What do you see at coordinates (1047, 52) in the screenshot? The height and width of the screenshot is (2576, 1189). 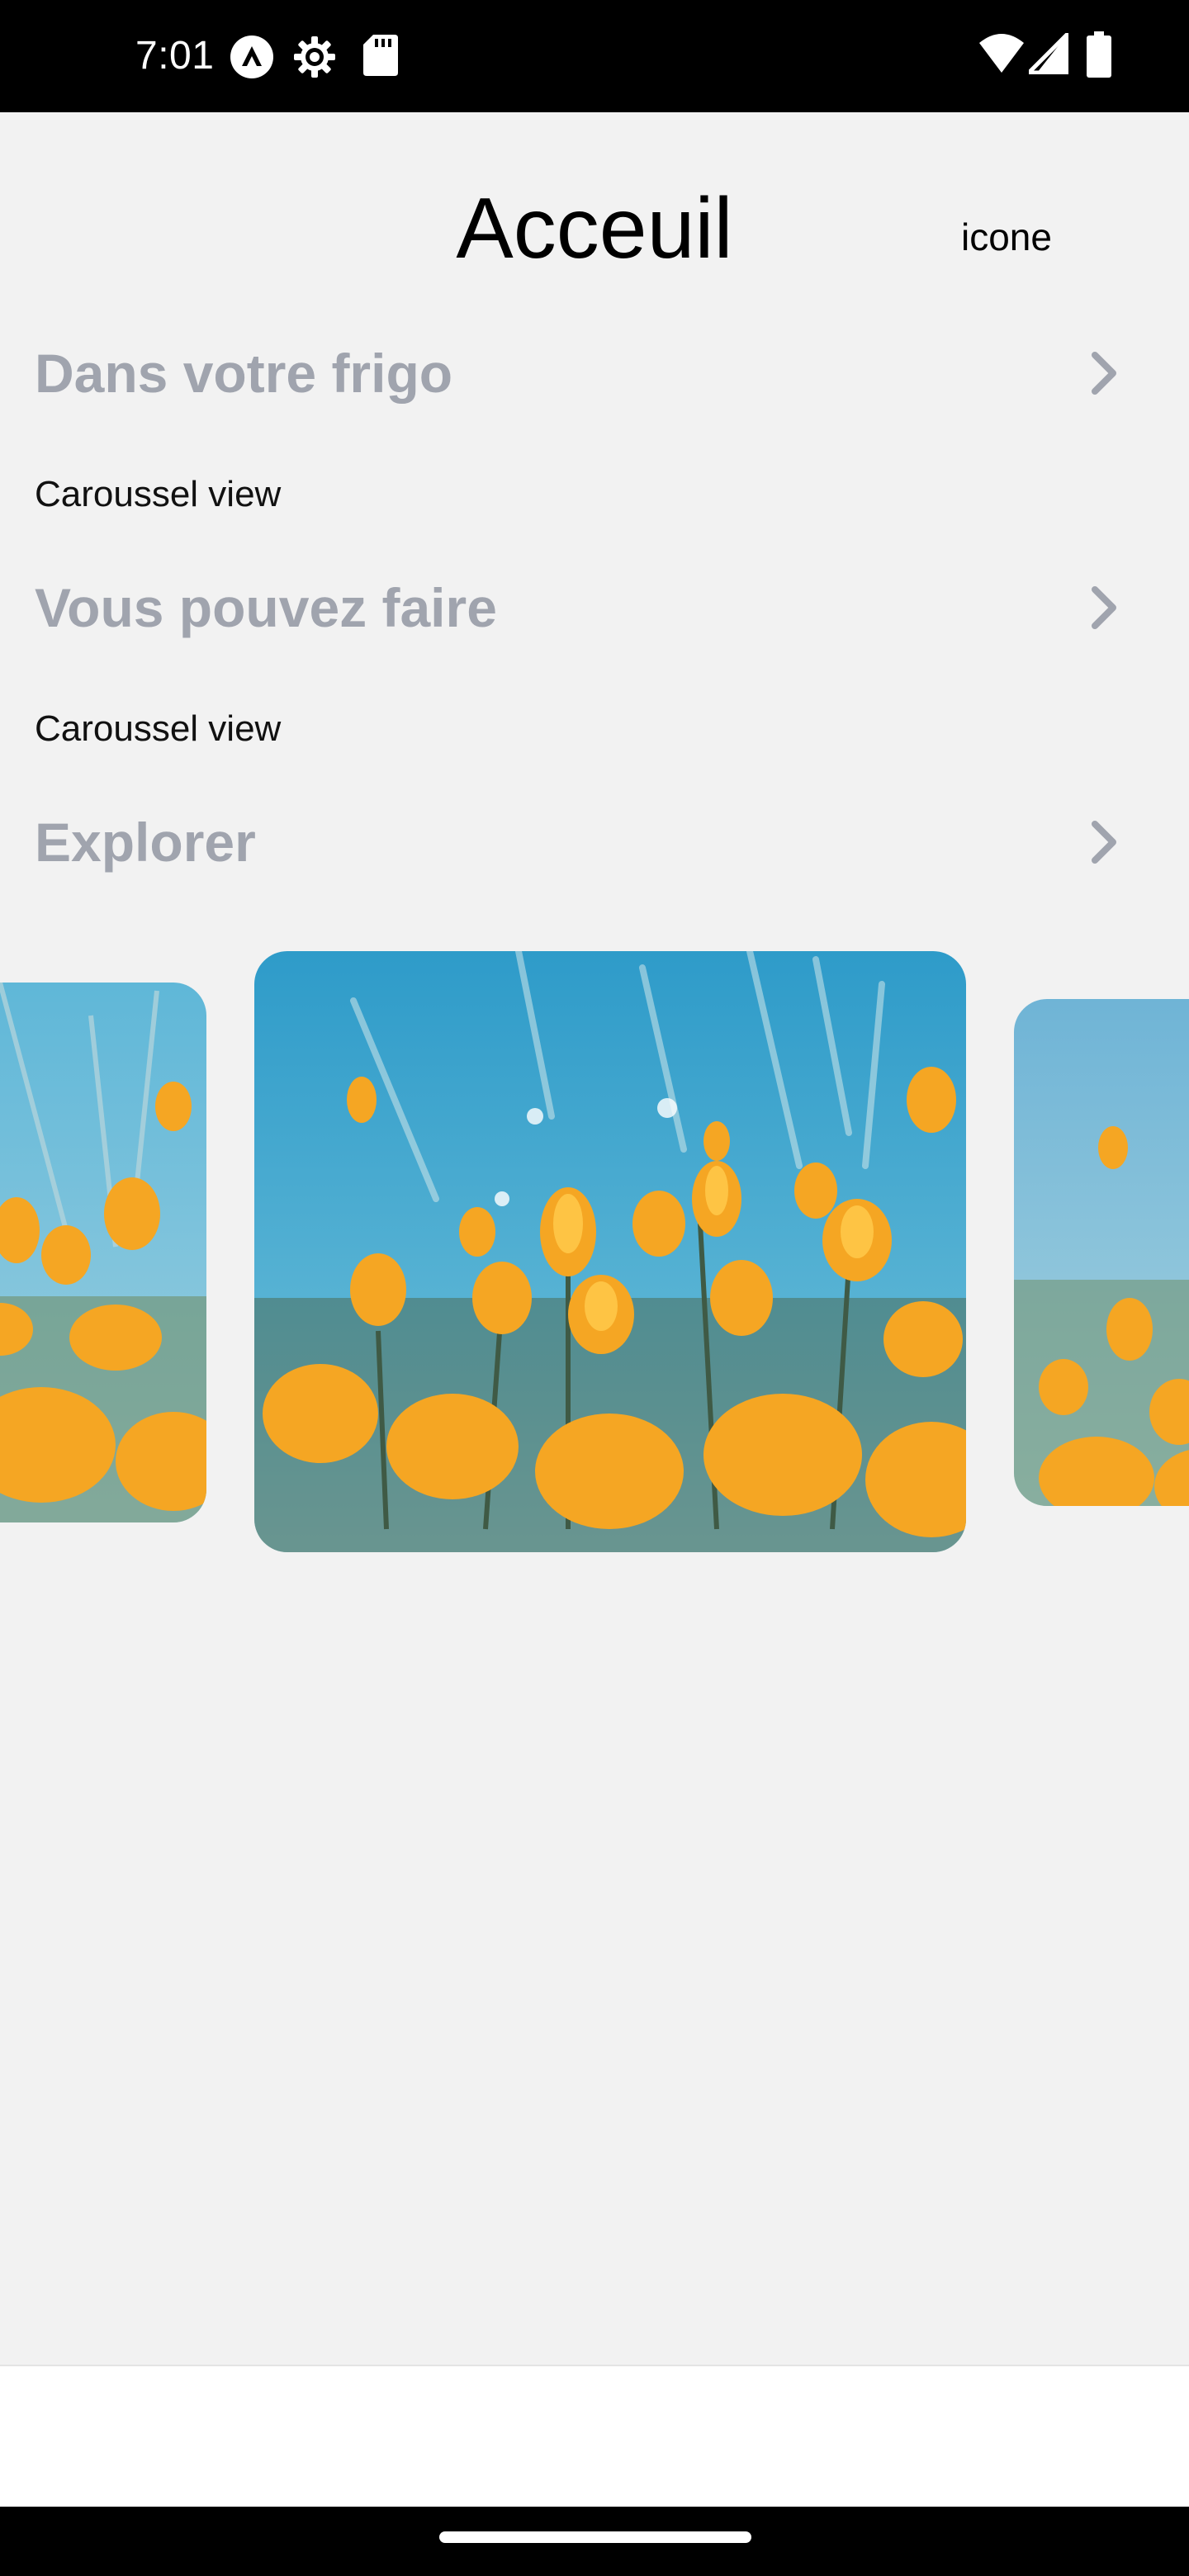 I see `signal-icon` at bounding box center [1047, 52].